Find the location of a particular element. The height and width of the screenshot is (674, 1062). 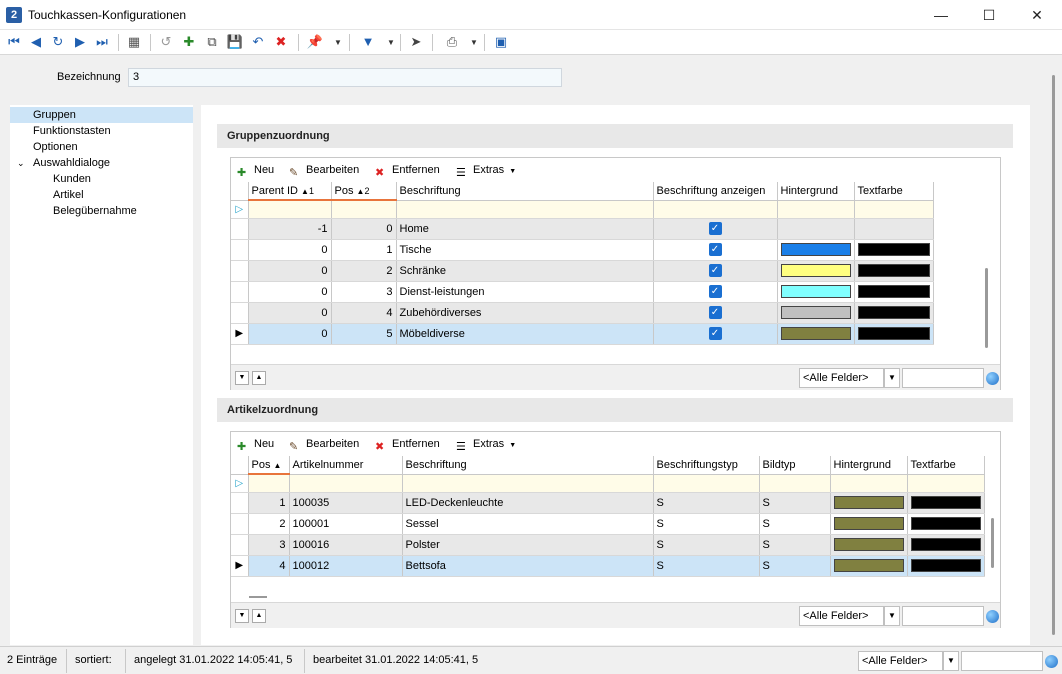

table-row: 0 4 Zubehördiverses ✓ is located at coordinates (582, 313).